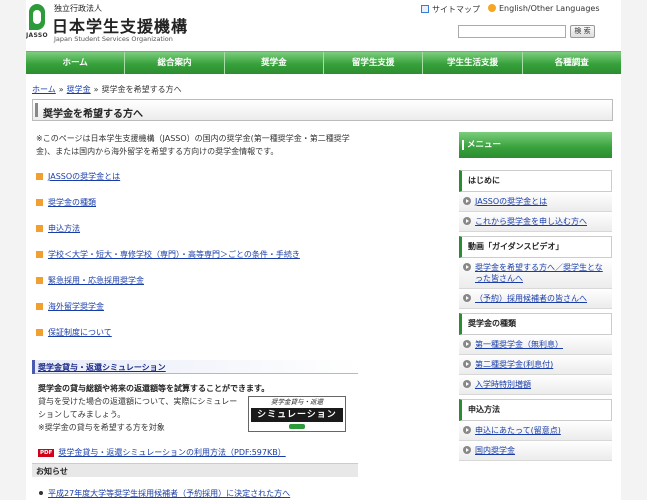  I want to click on sidebar-item-label: （予約）採用候補者の皆さんへ, so click(531, 298).